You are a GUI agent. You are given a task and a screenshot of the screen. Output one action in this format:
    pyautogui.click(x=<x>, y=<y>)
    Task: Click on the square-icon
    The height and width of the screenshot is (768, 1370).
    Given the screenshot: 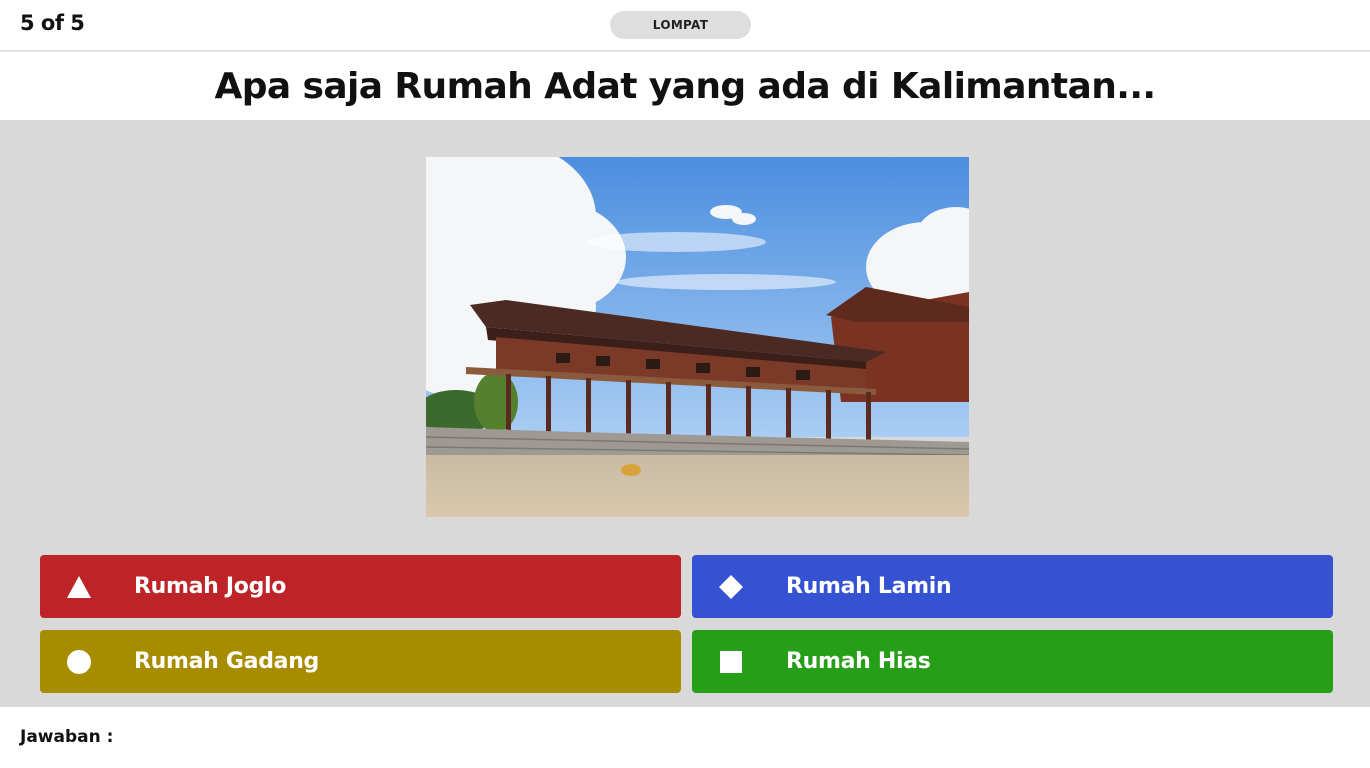 What is the action you would take?
    pyautogui.click(x=731, y=662)
    